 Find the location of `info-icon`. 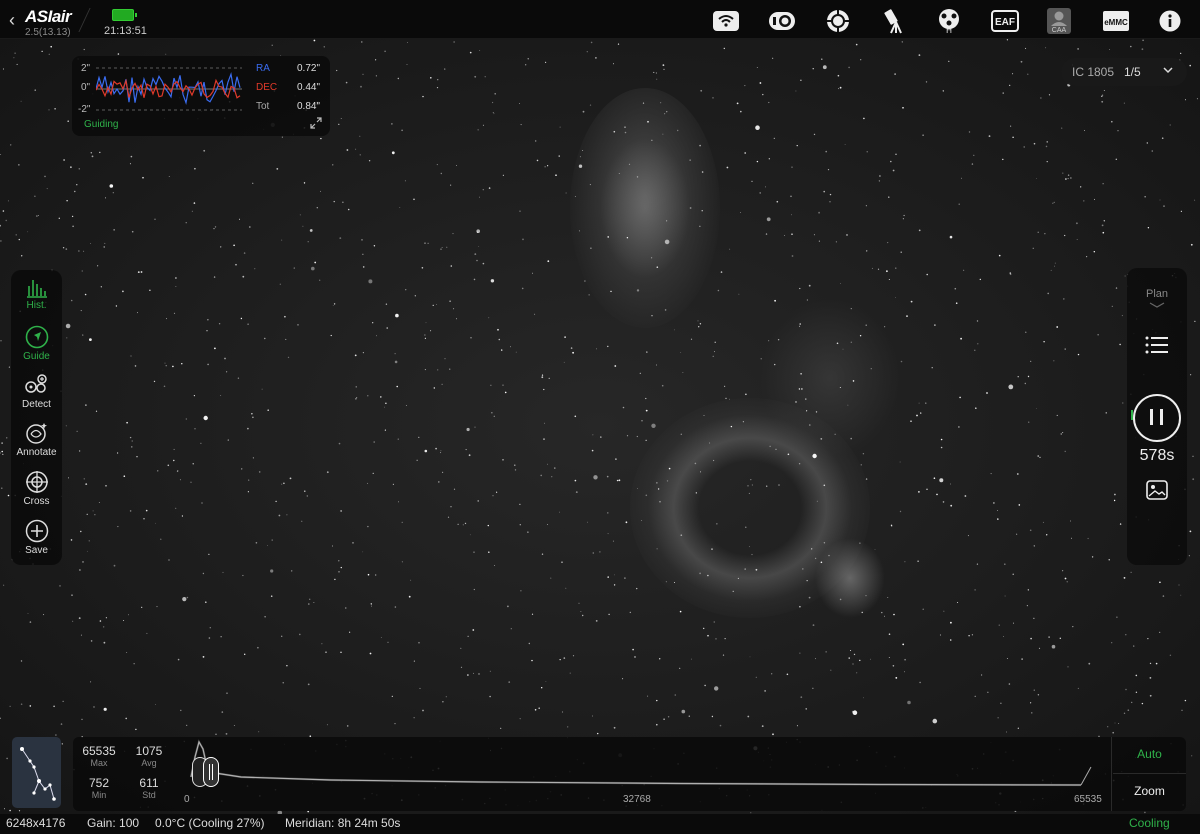

info-icon is located at coordinates (1170, 21).